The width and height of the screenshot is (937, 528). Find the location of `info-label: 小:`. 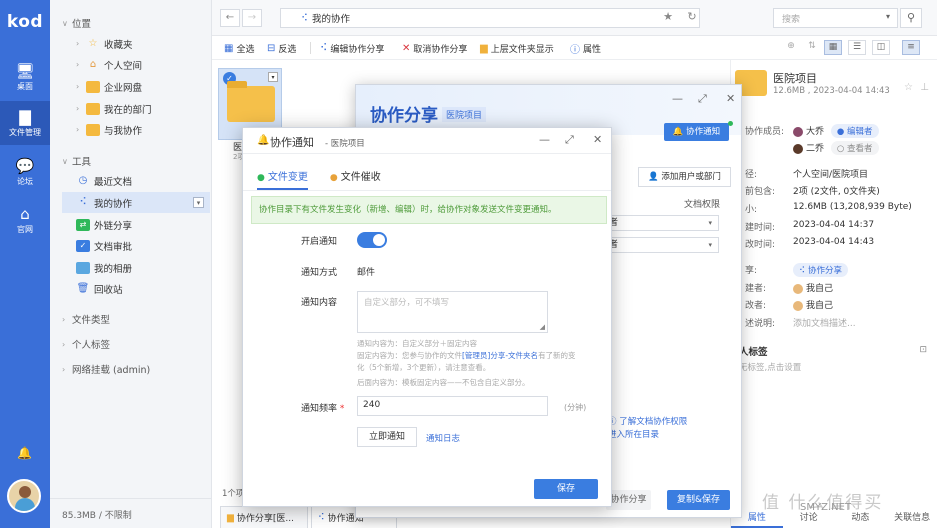

info-label: 小: is located at coordinates (751, 210).